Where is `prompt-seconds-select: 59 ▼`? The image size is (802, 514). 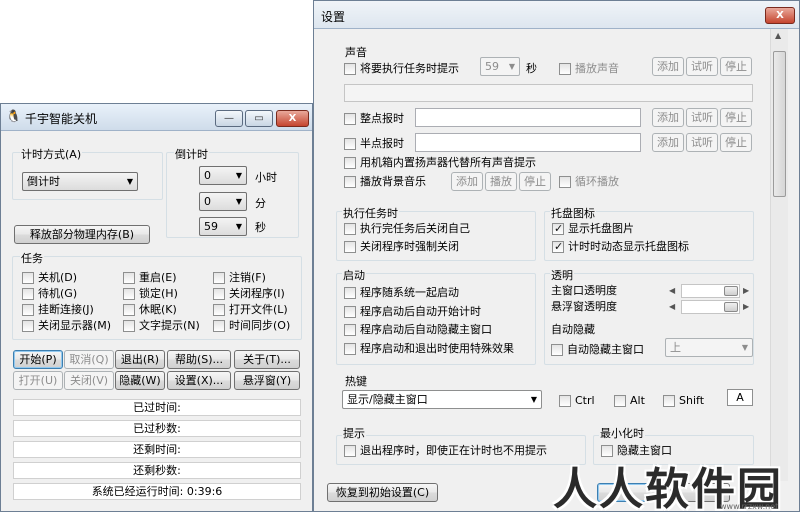
prompt-seconds-select: 59 ▼ is located at coordinates (500, 66).